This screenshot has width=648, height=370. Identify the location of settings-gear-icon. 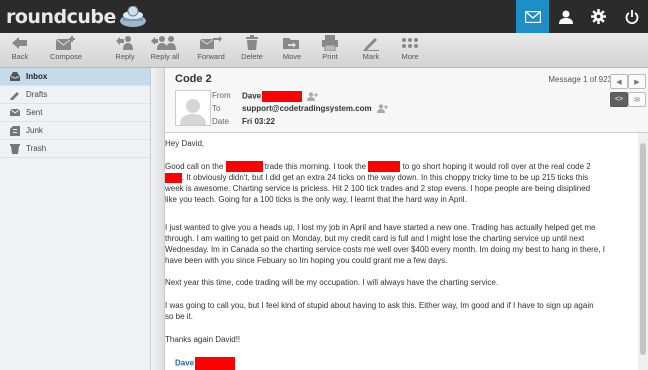
(598, 16).